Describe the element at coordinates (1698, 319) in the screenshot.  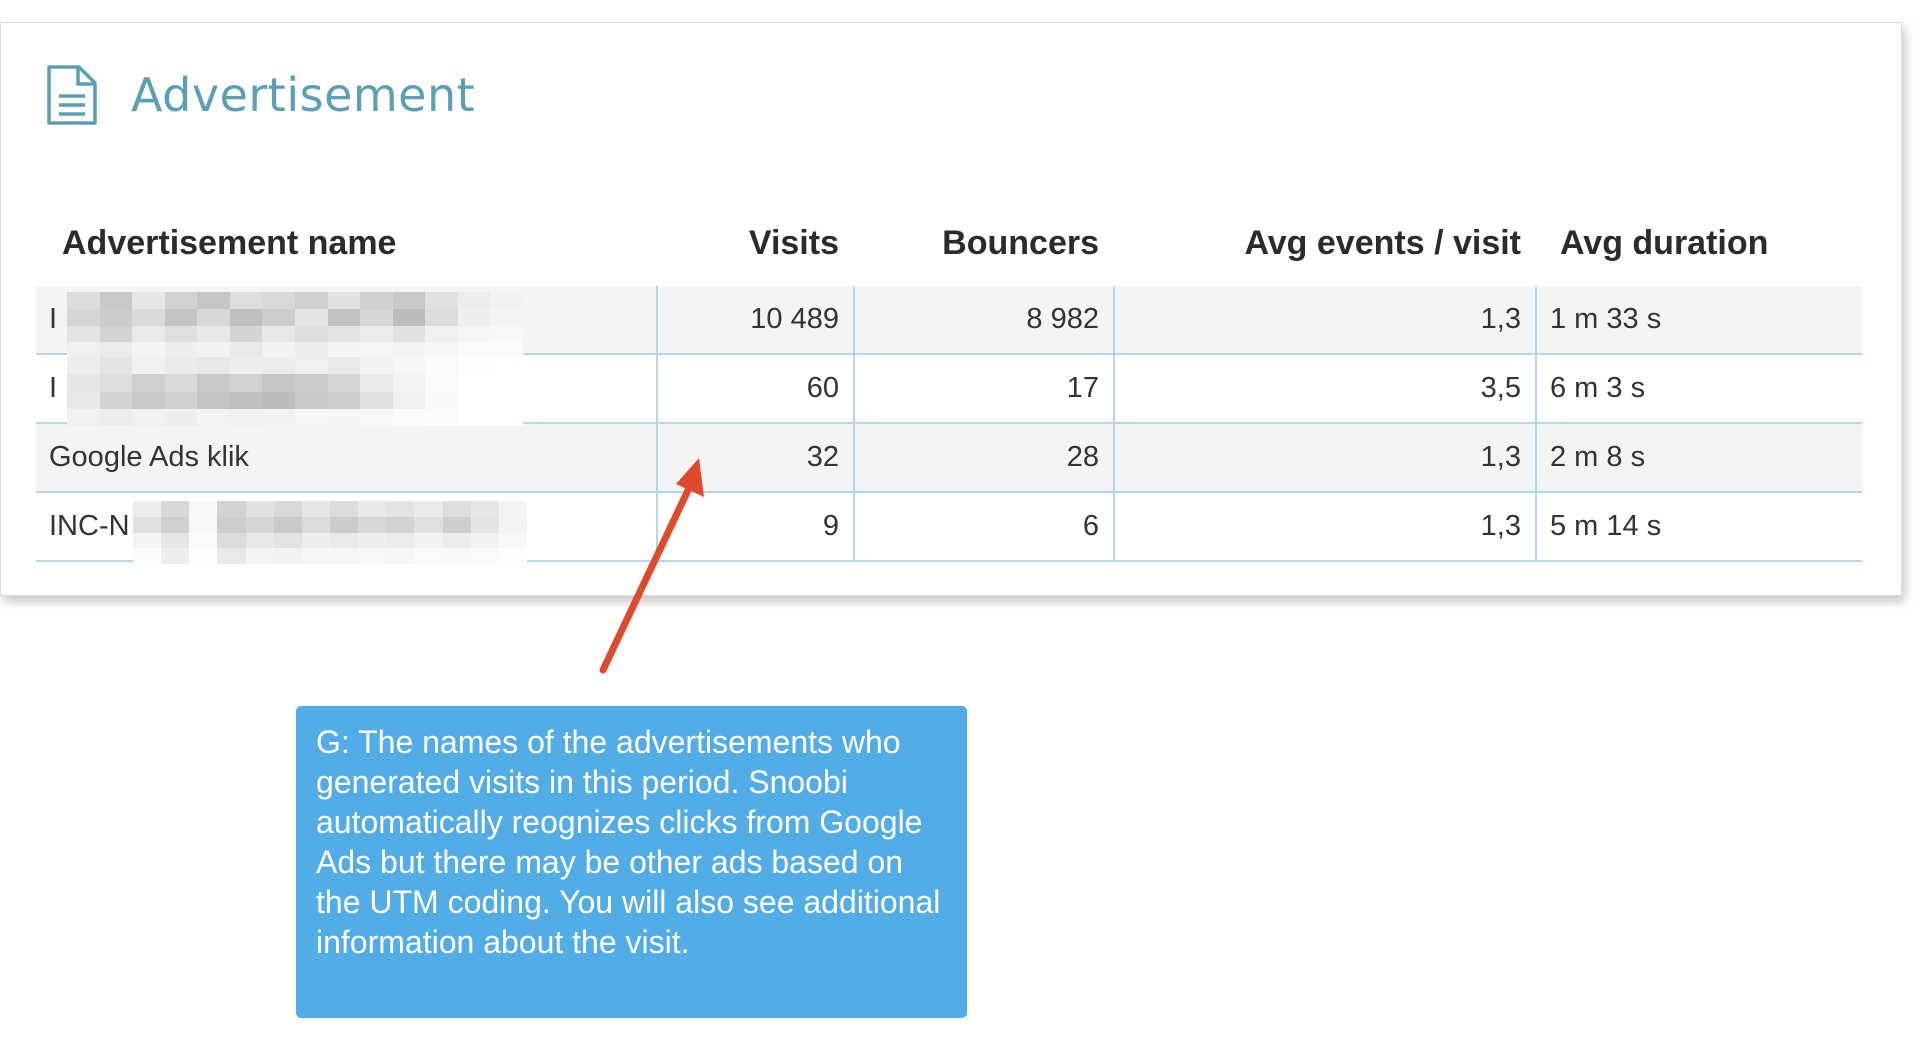
I see `avg-duration-cell: 1 m 33 s` at that location.